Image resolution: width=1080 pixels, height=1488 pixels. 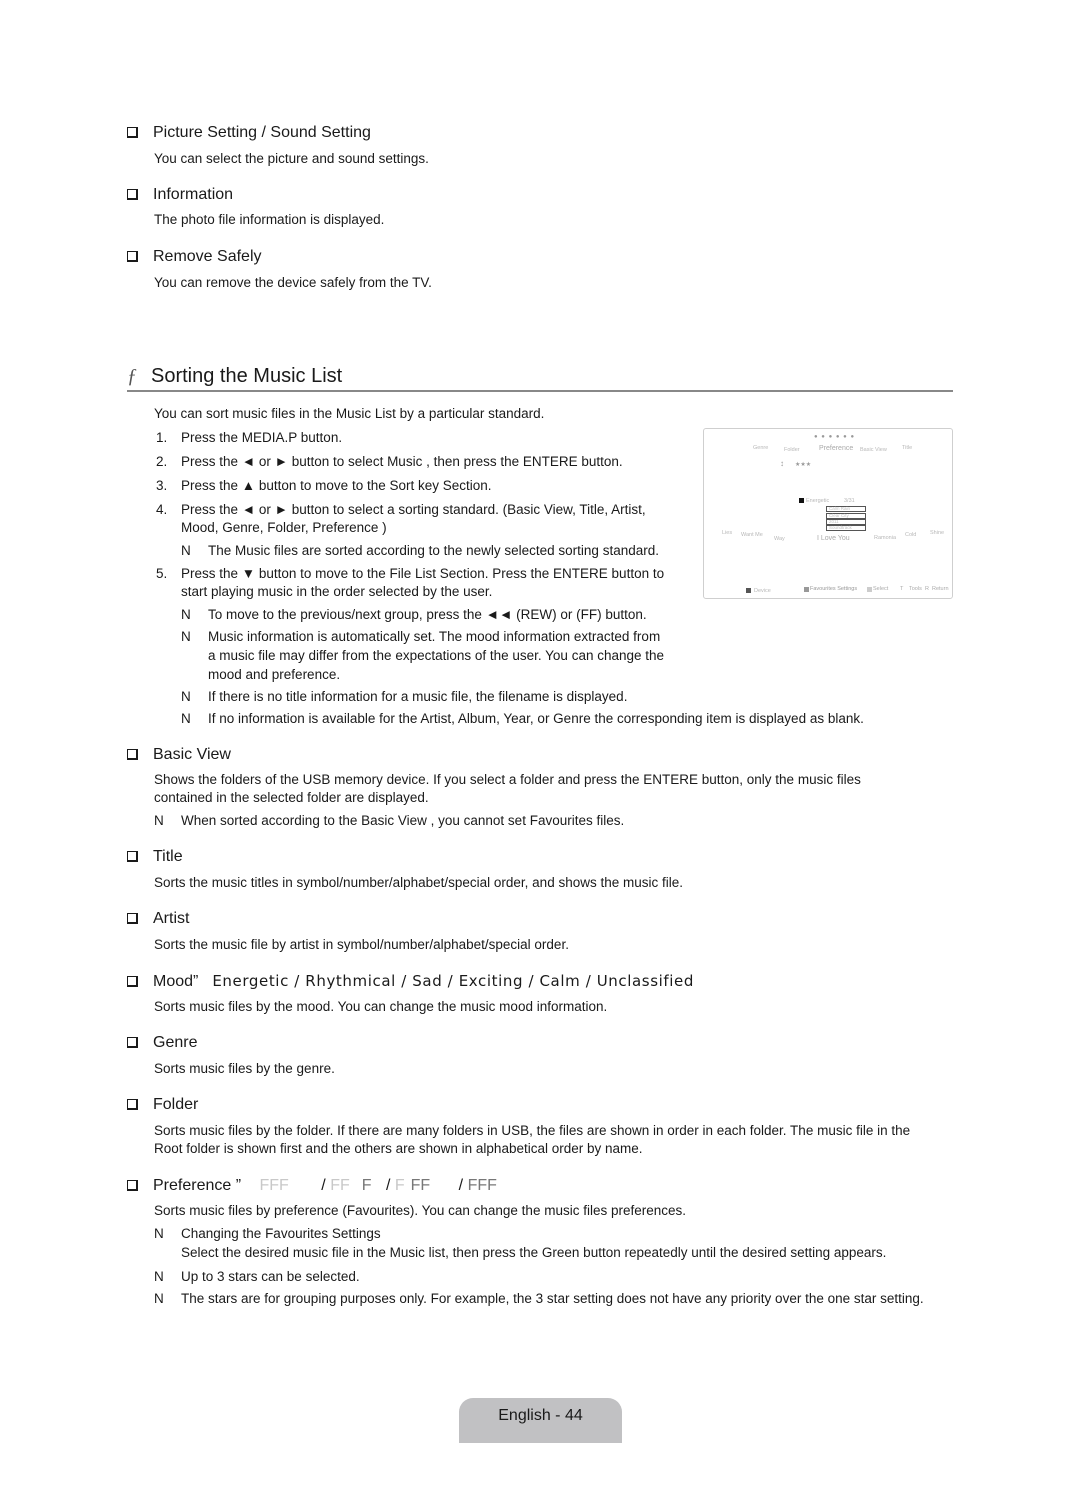 I want to click on page-number-tab: English - 44, so click(x=540, y=1420).